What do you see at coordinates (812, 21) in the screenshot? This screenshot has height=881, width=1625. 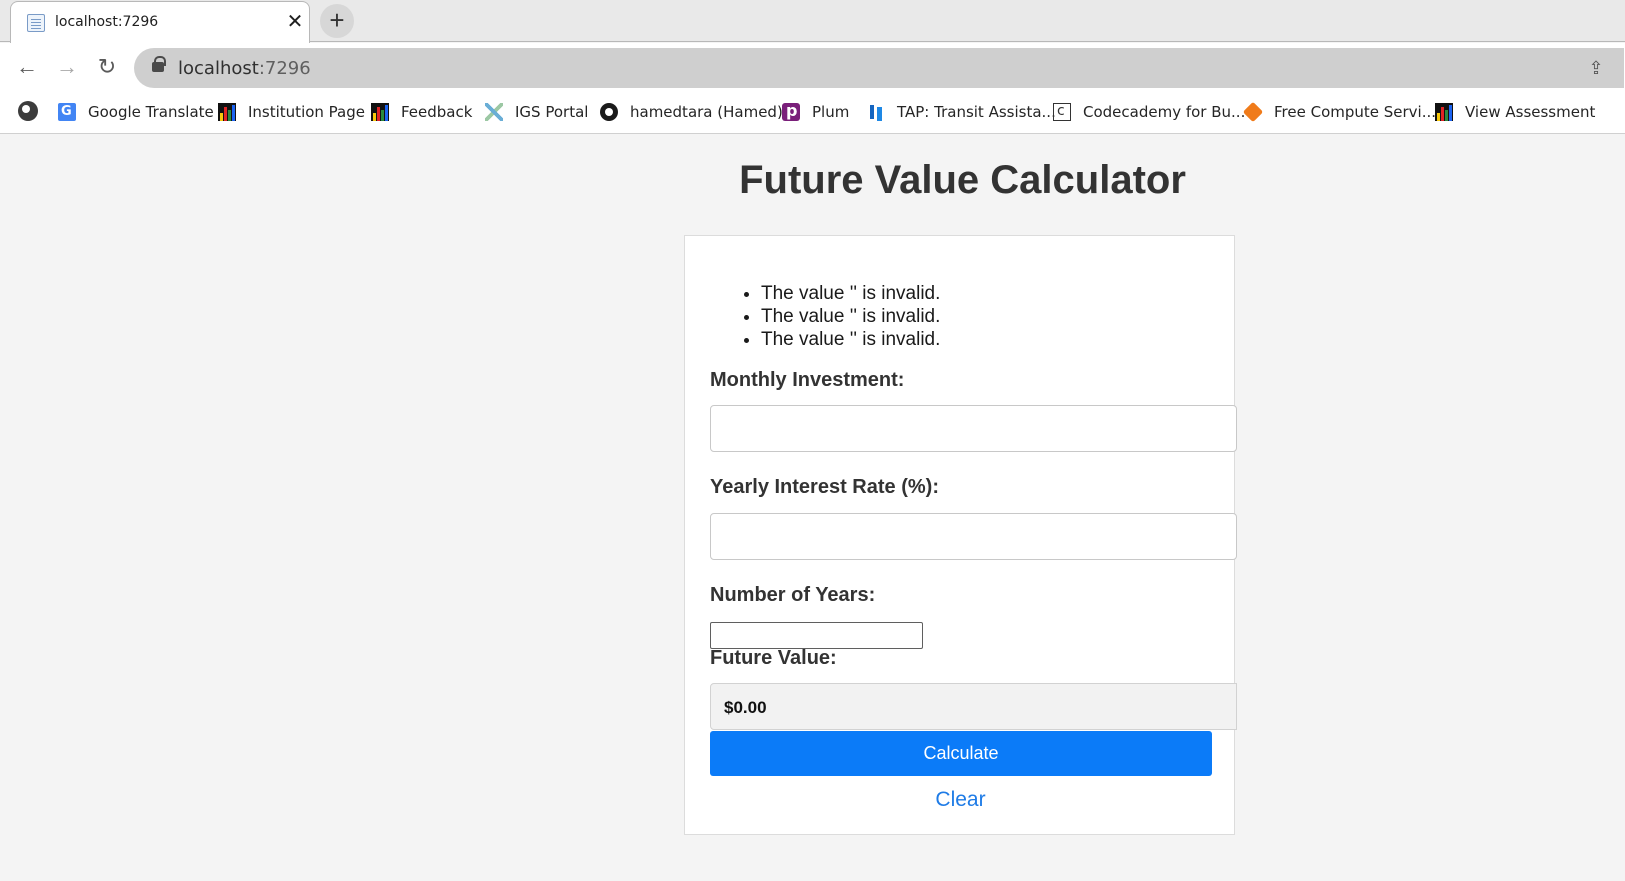 I see `tab-strip: localhost:7296 ✕ +` at bounding box center [812, 21].